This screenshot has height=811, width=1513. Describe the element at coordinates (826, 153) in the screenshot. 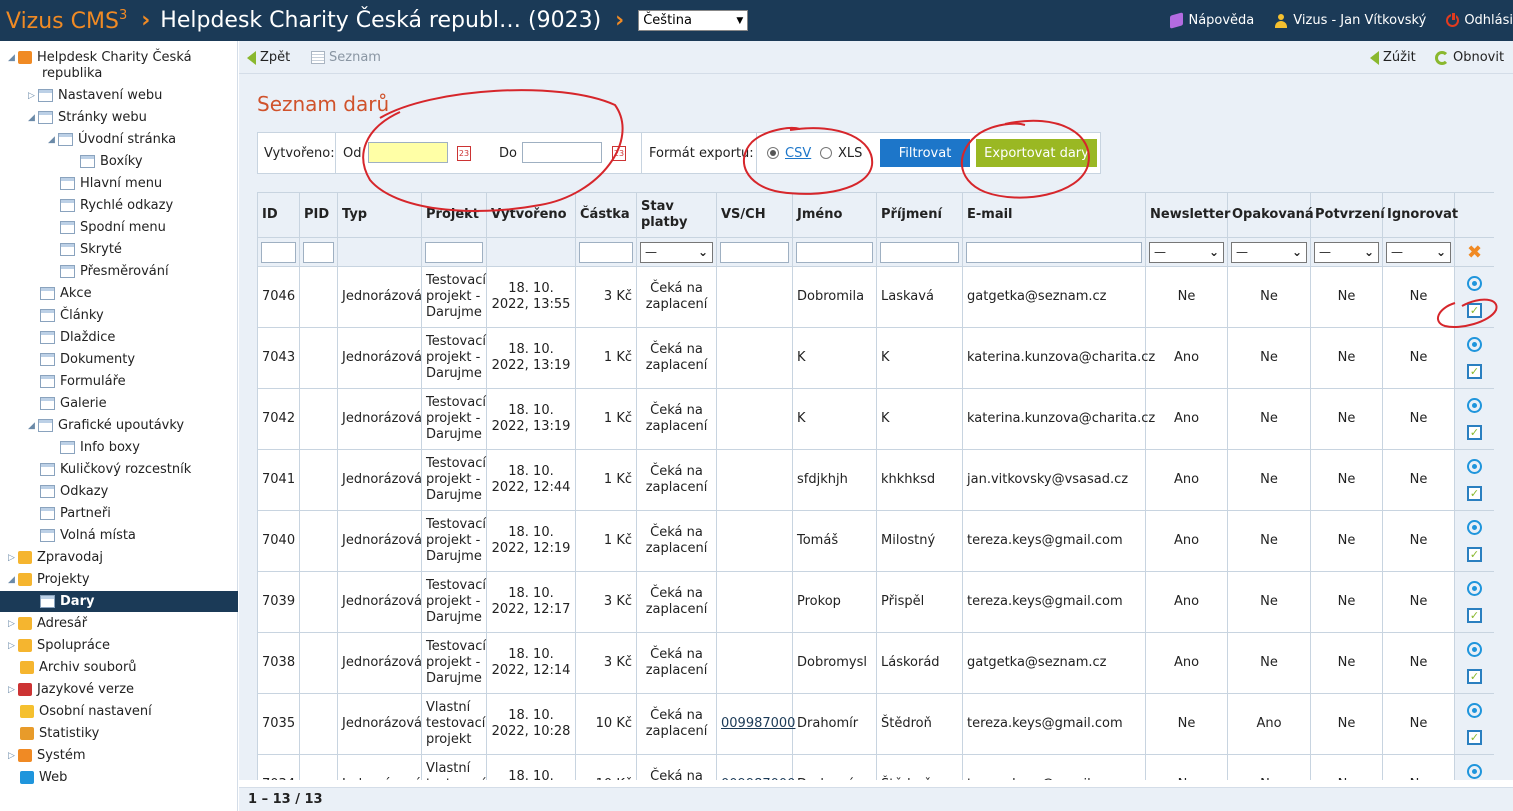

I see `xls-radio` at that location.